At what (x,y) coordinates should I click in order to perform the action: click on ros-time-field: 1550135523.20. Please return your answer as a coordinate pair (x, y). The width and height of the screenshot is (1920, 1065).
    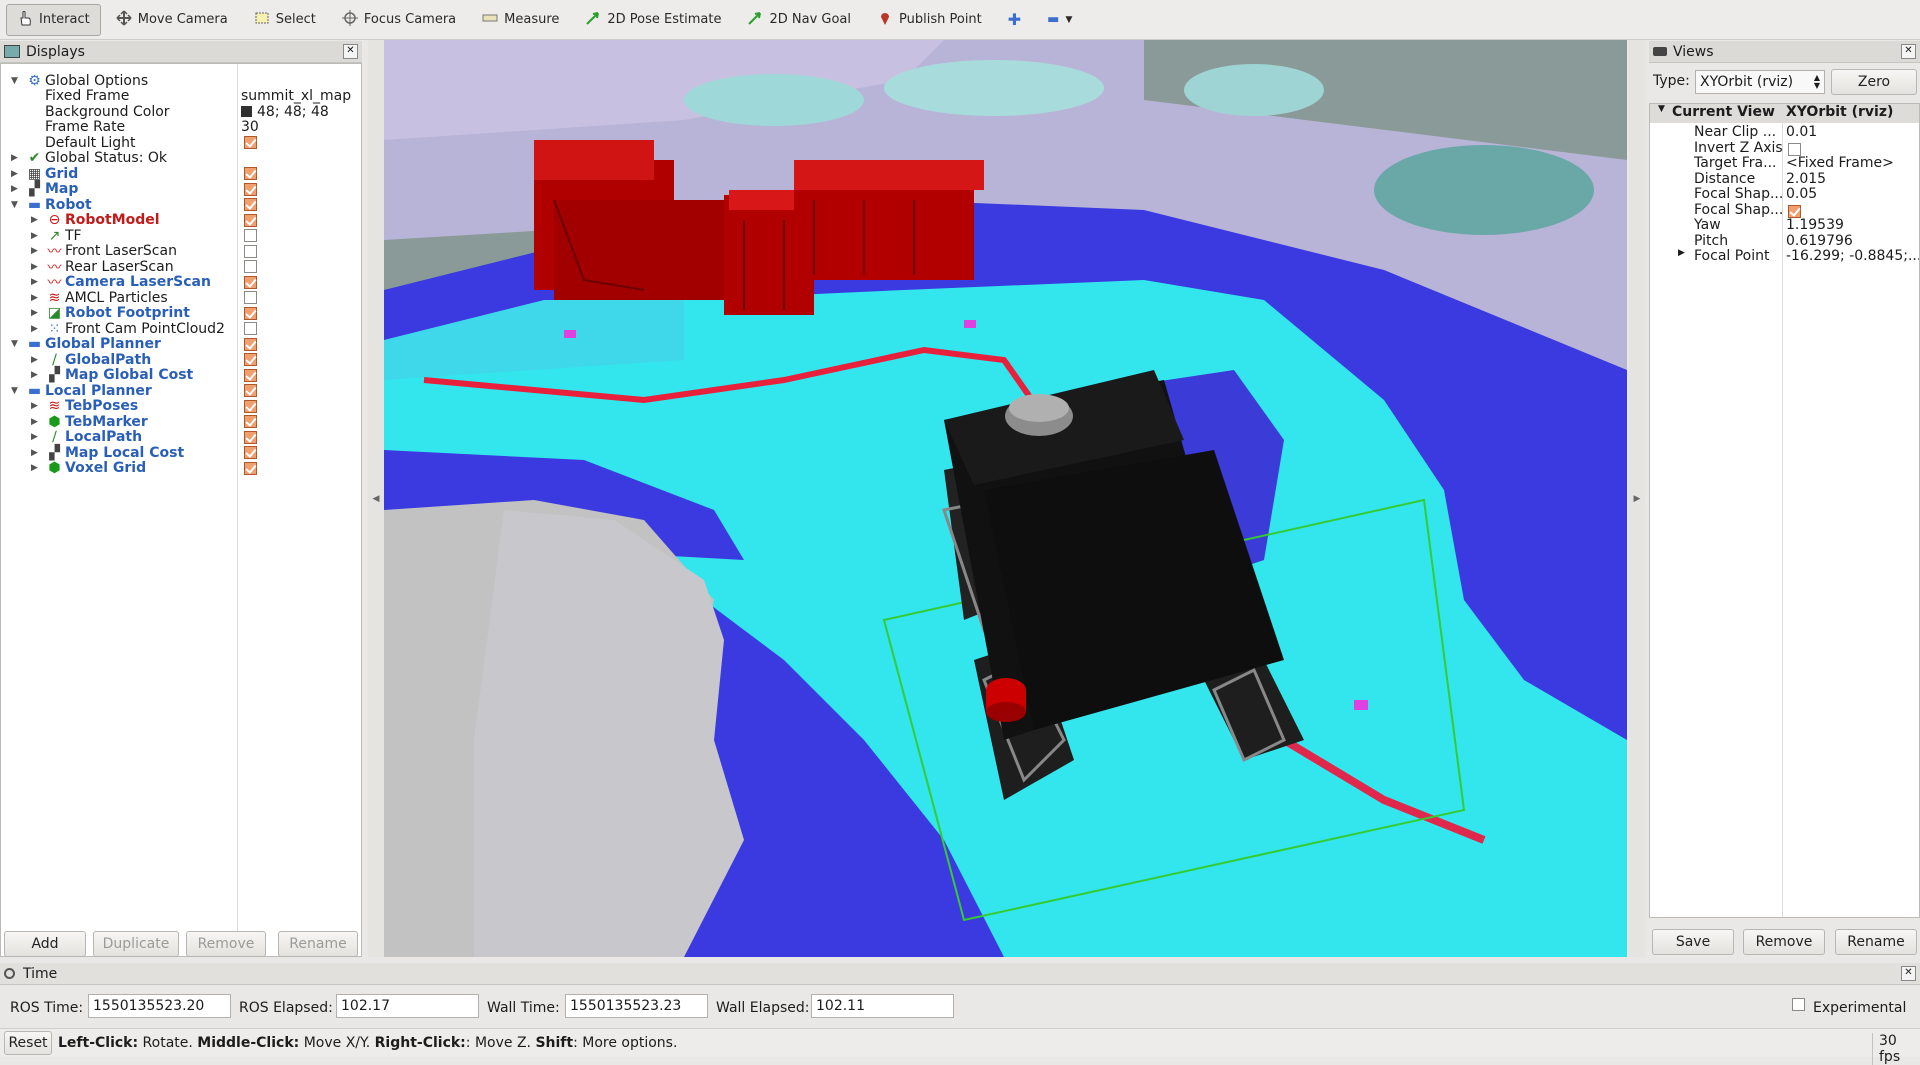
    Looking at the image, I should click on (159, 1006).